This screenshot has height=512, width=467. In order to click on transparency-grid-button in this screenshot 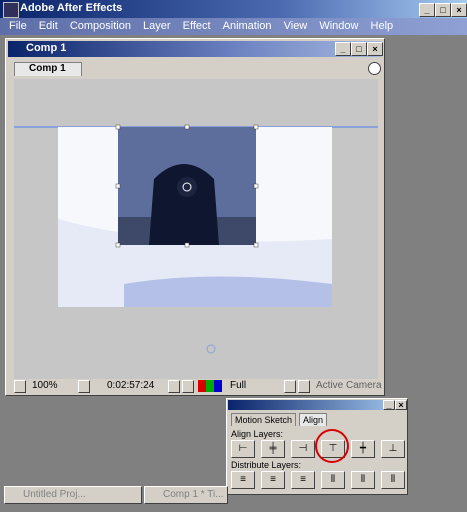, I will do `click(304, 386)`.